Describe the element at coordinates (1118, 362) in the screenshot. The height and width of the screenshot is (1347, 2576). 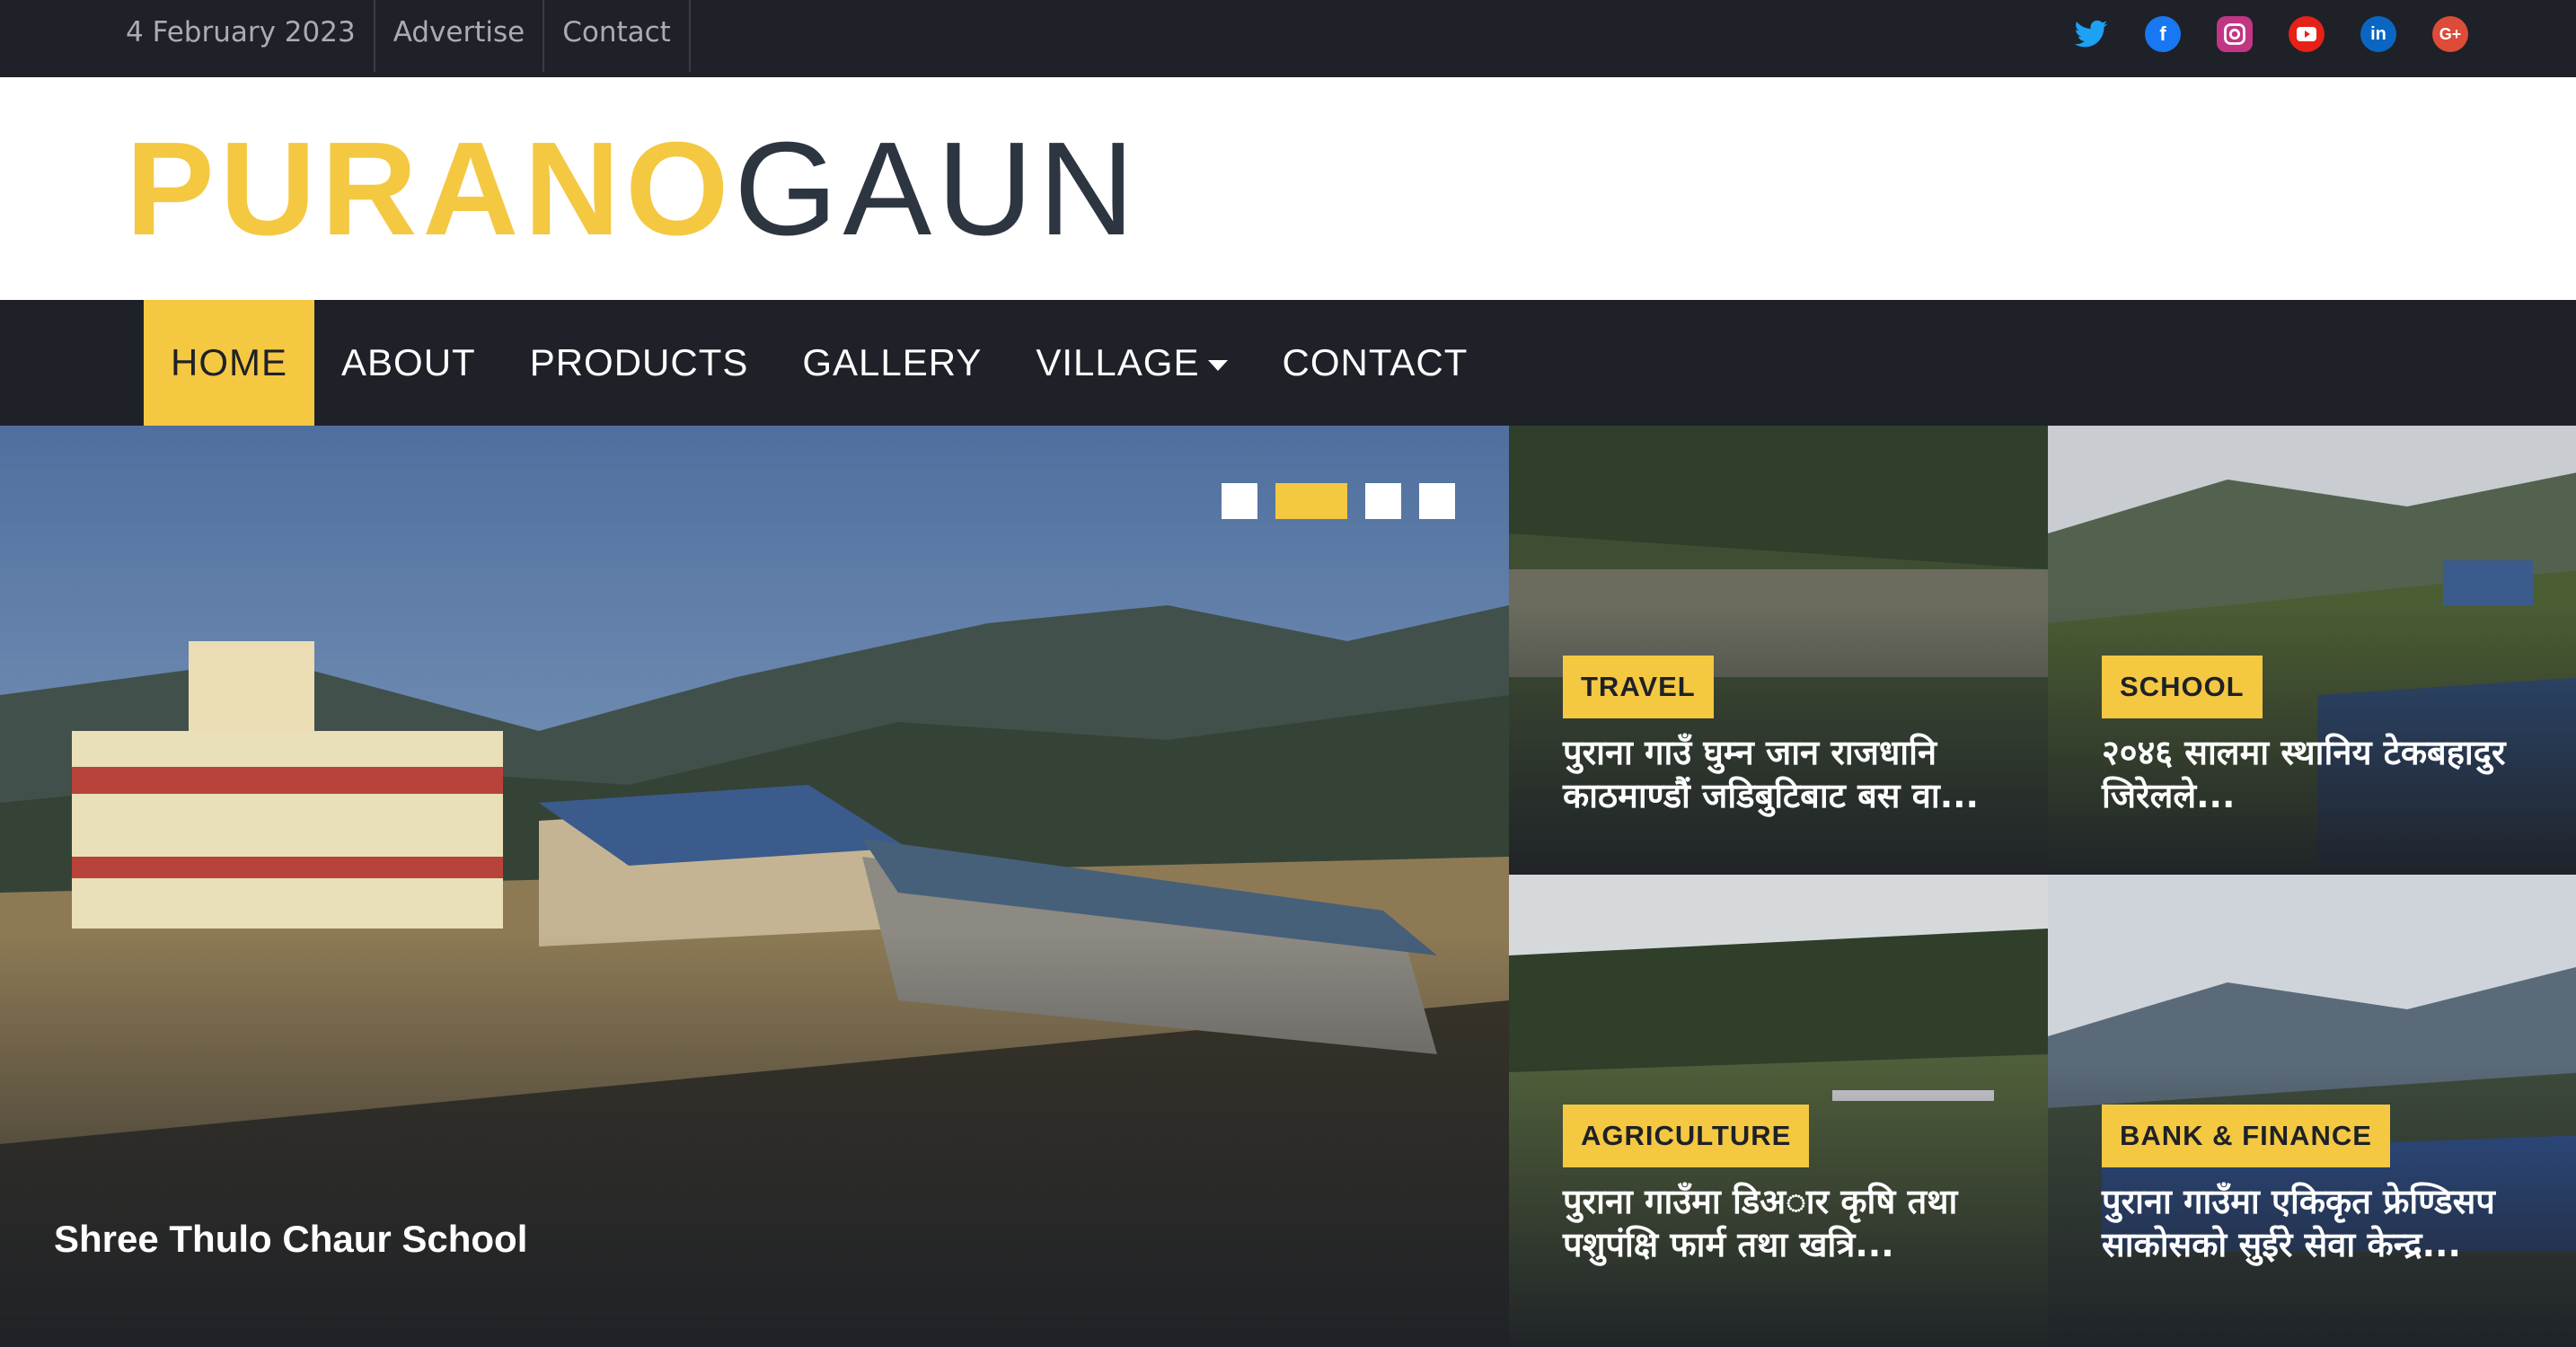
I see `nav-village-label: VILLAGE` at that location.